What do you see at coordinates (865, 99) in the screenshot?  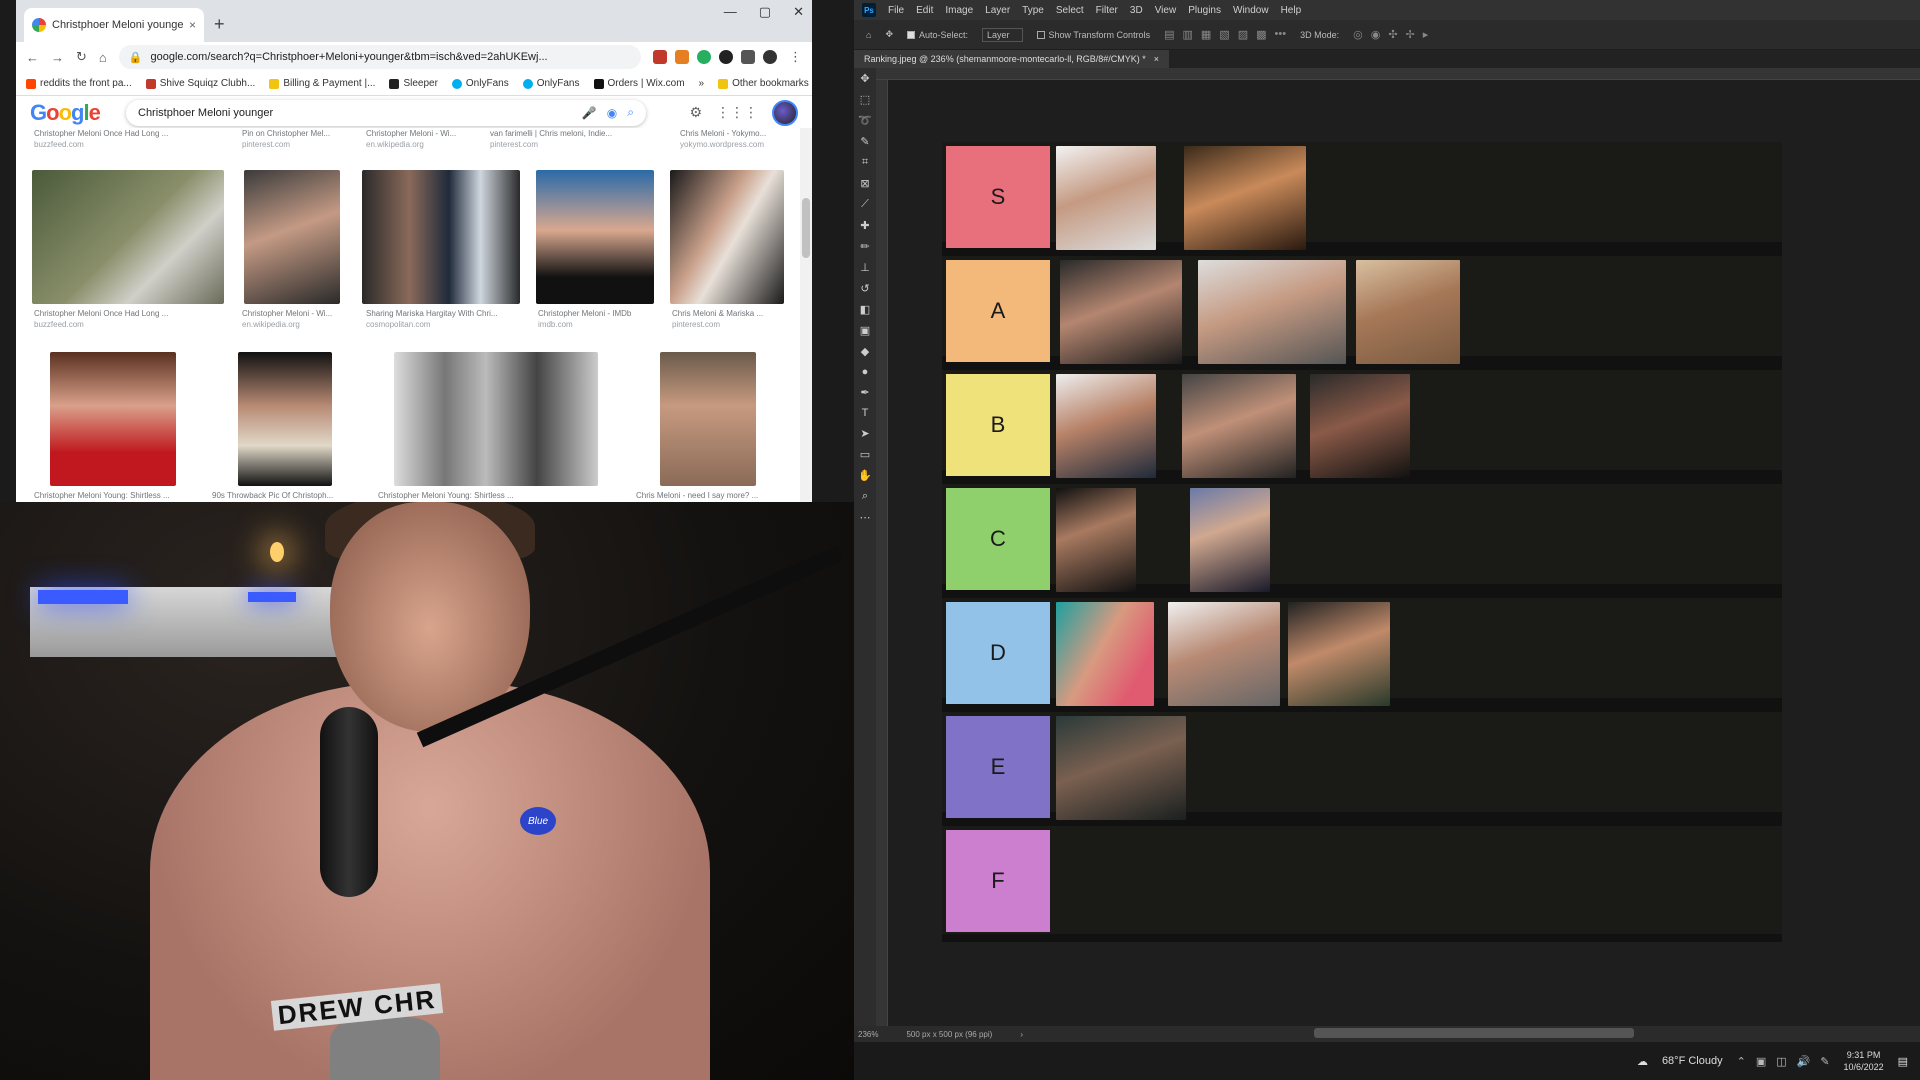 I see `marquee-tool-icon: ⬚` at bounding box center [865, 99].